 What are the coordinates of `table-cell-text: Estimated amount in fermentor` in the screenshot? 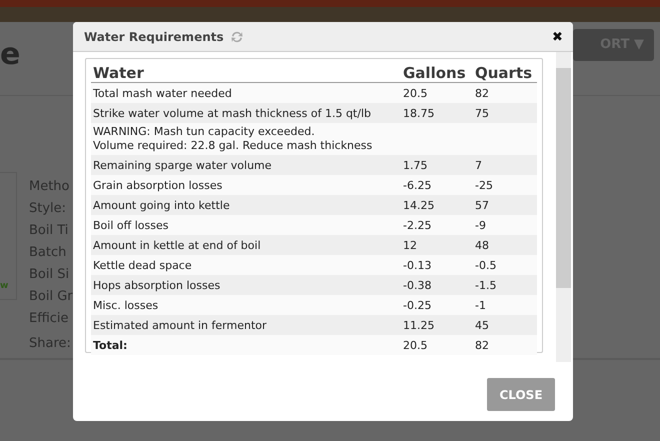 It's located at (180, 325).